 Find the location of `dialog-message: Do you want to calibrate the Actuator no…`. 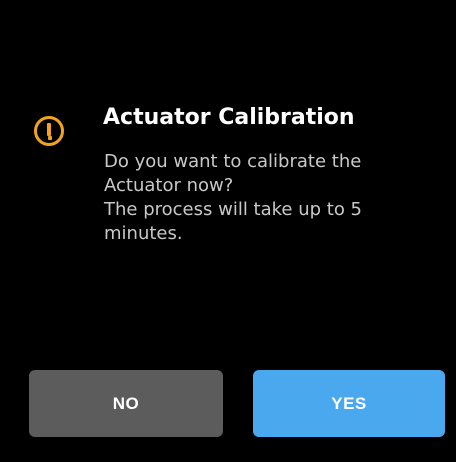

dialog-message: Do you want to calibrate the Actuator no… is located at coordinates (264, 198).